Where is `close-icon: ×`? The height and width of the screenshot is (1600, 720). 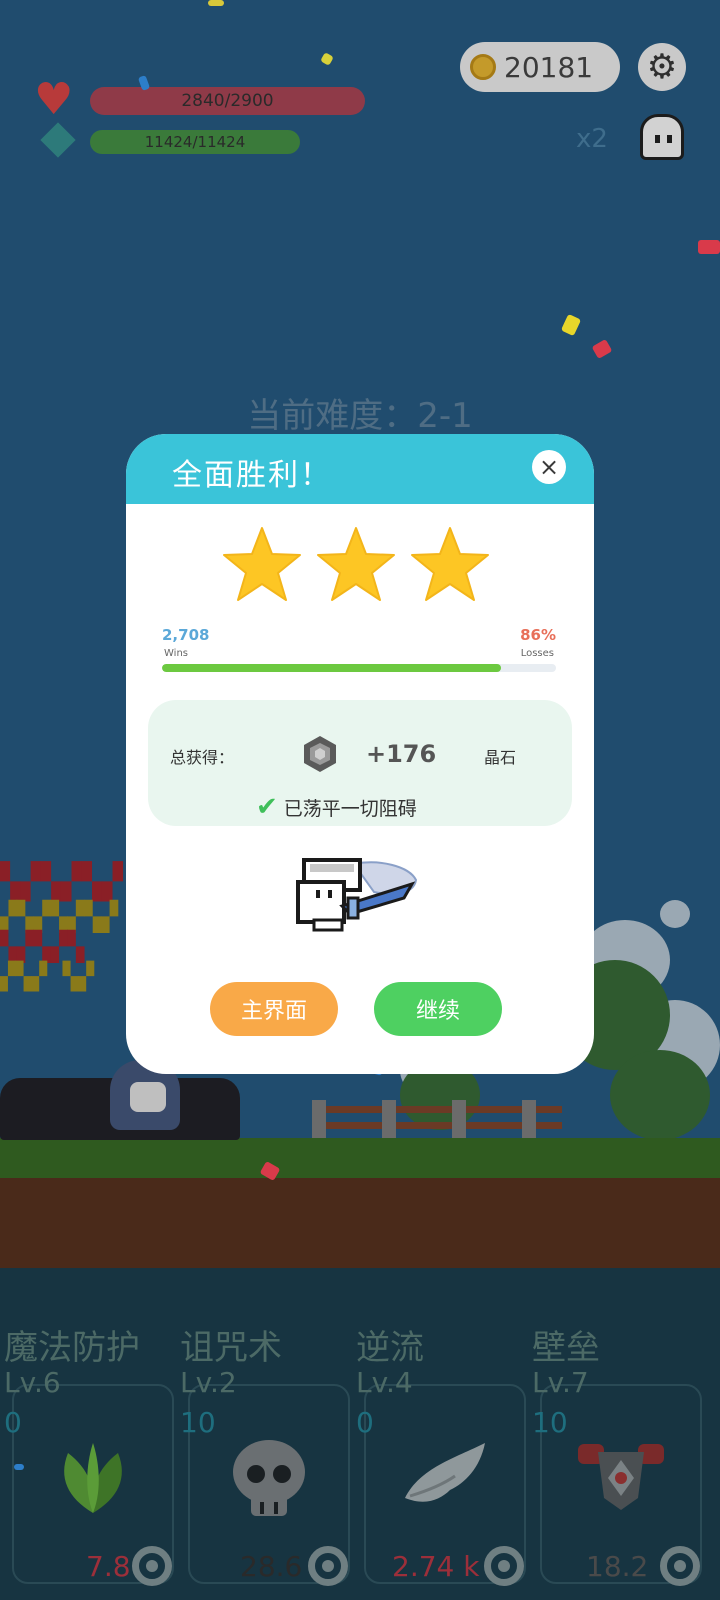 close-icon: × is located at coordinates (549, 467).